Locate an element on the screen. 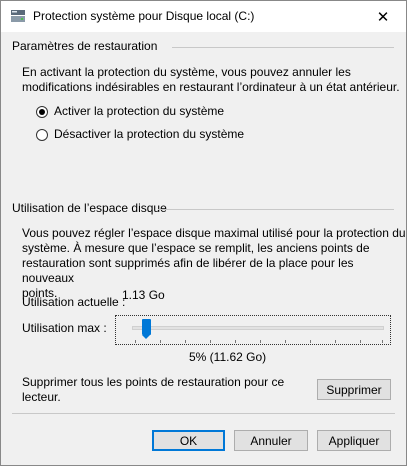 The width and height of the screenshot is (407, 466). close-button: ✕ is located at coordinates (383, 16).